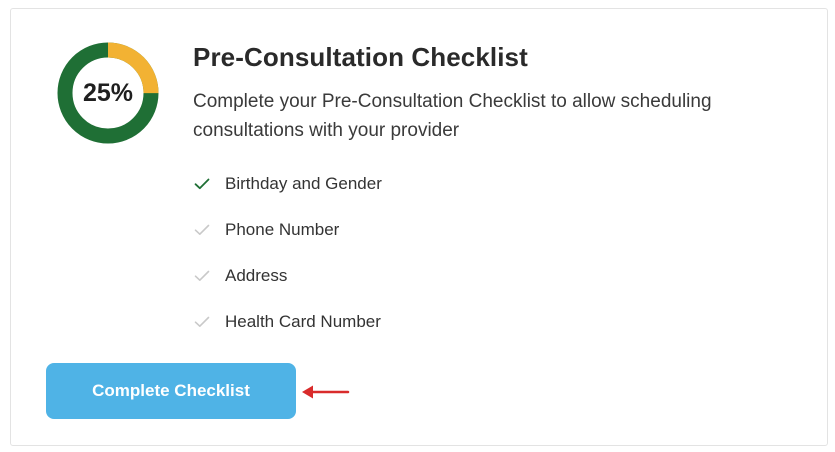 The width and height of the screenshot is (835, 452). Describe the element at coordinates (326, 392) in the screenshot. I see `red-arrow-icon` at that location.